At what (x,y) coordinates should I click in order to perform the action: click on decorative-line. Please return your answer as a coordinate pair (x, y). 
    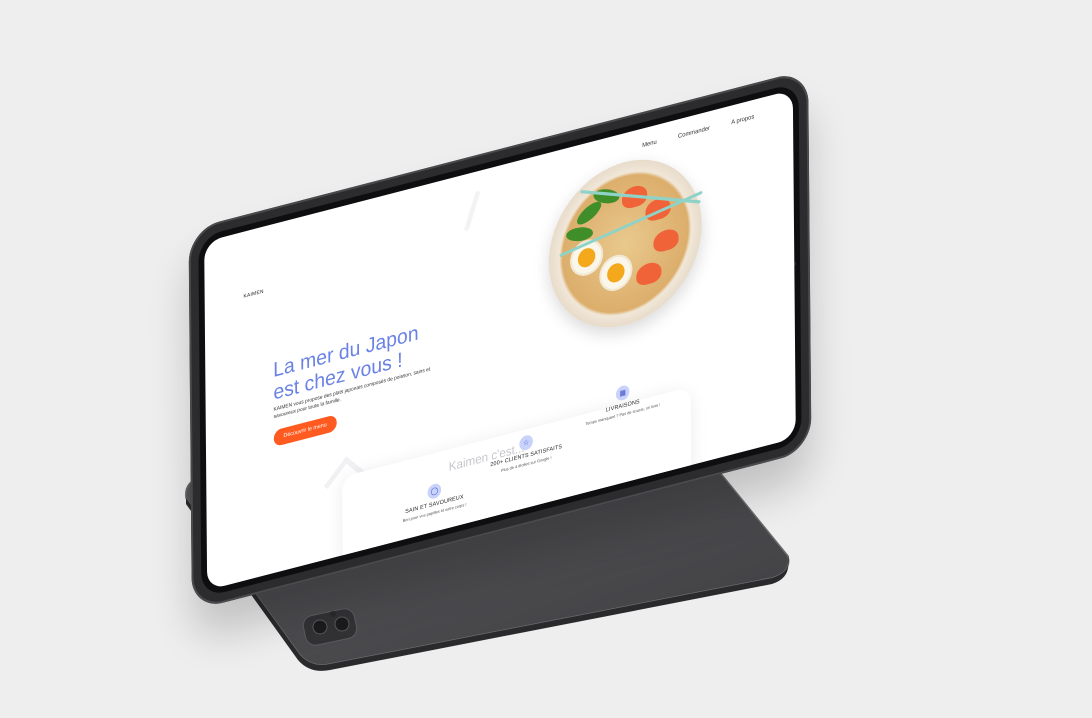
    Looking at the image, I should click on (472, 211).